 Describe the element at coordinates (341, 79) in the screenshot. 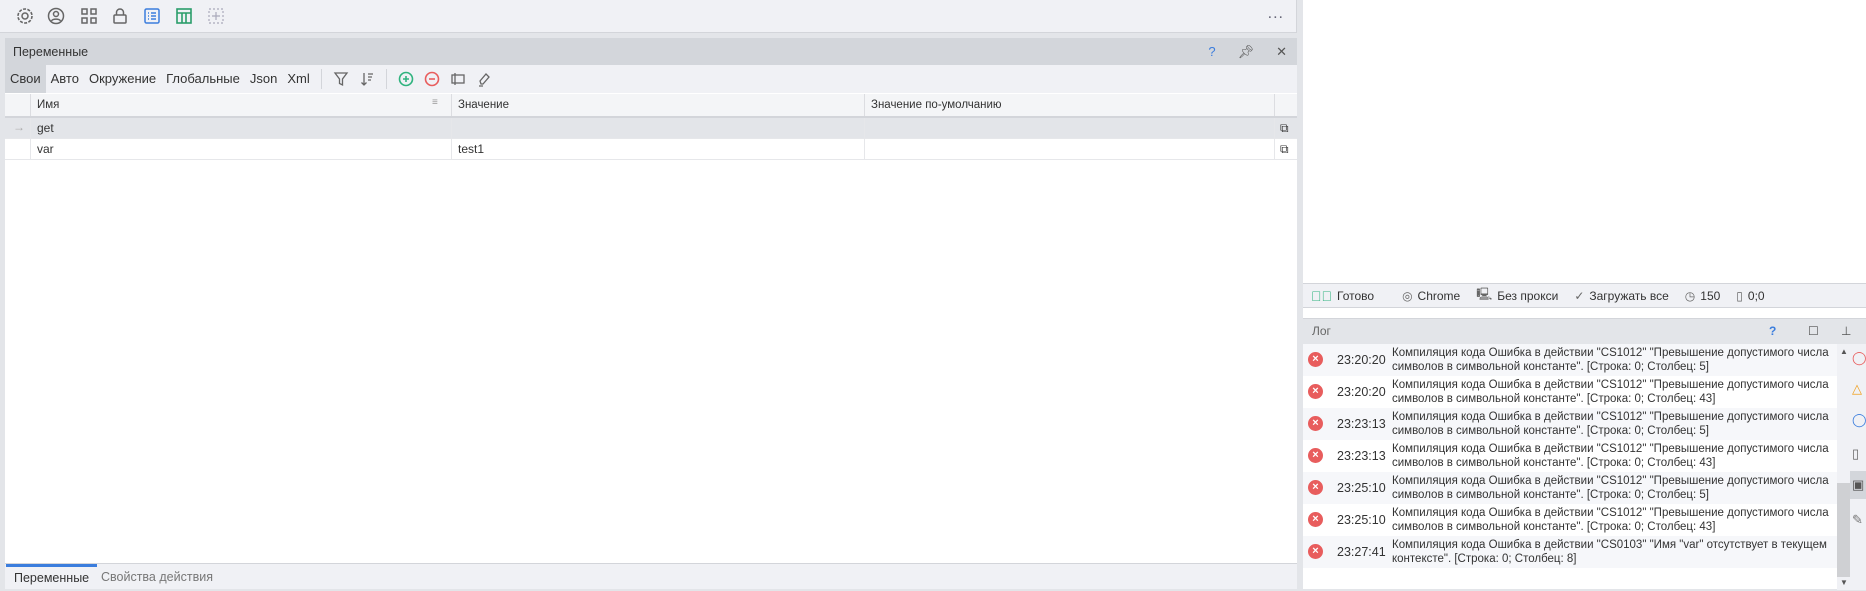

I see `filter-icon` at that location.